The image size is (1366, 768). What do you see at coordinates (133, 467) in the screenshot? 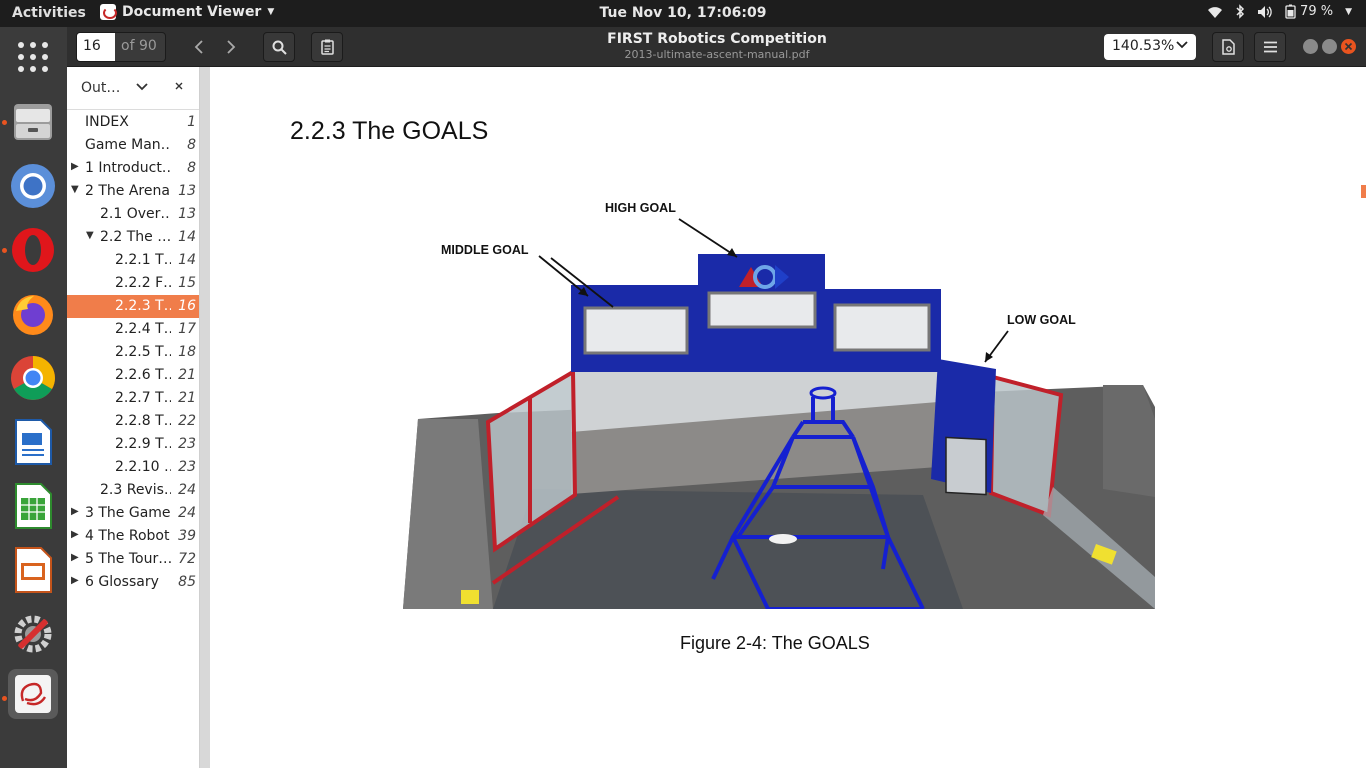
I see `outline-item: 2.2.10 … 23` at bounding box center [133, 467].